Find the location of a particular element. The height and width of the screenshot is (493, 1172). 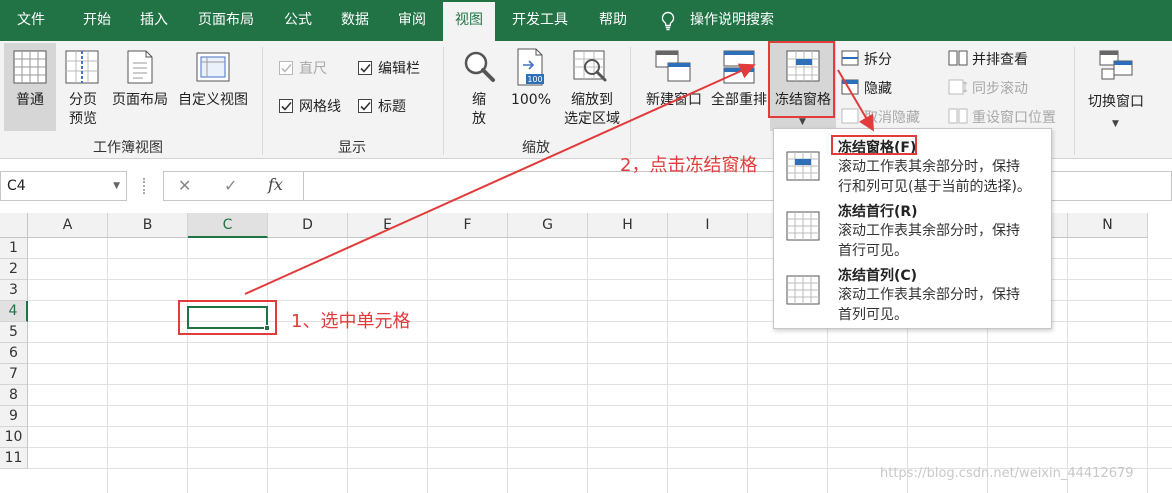

annotation-step-1: 1、选中单元格 is located at coordinates (351, 321).